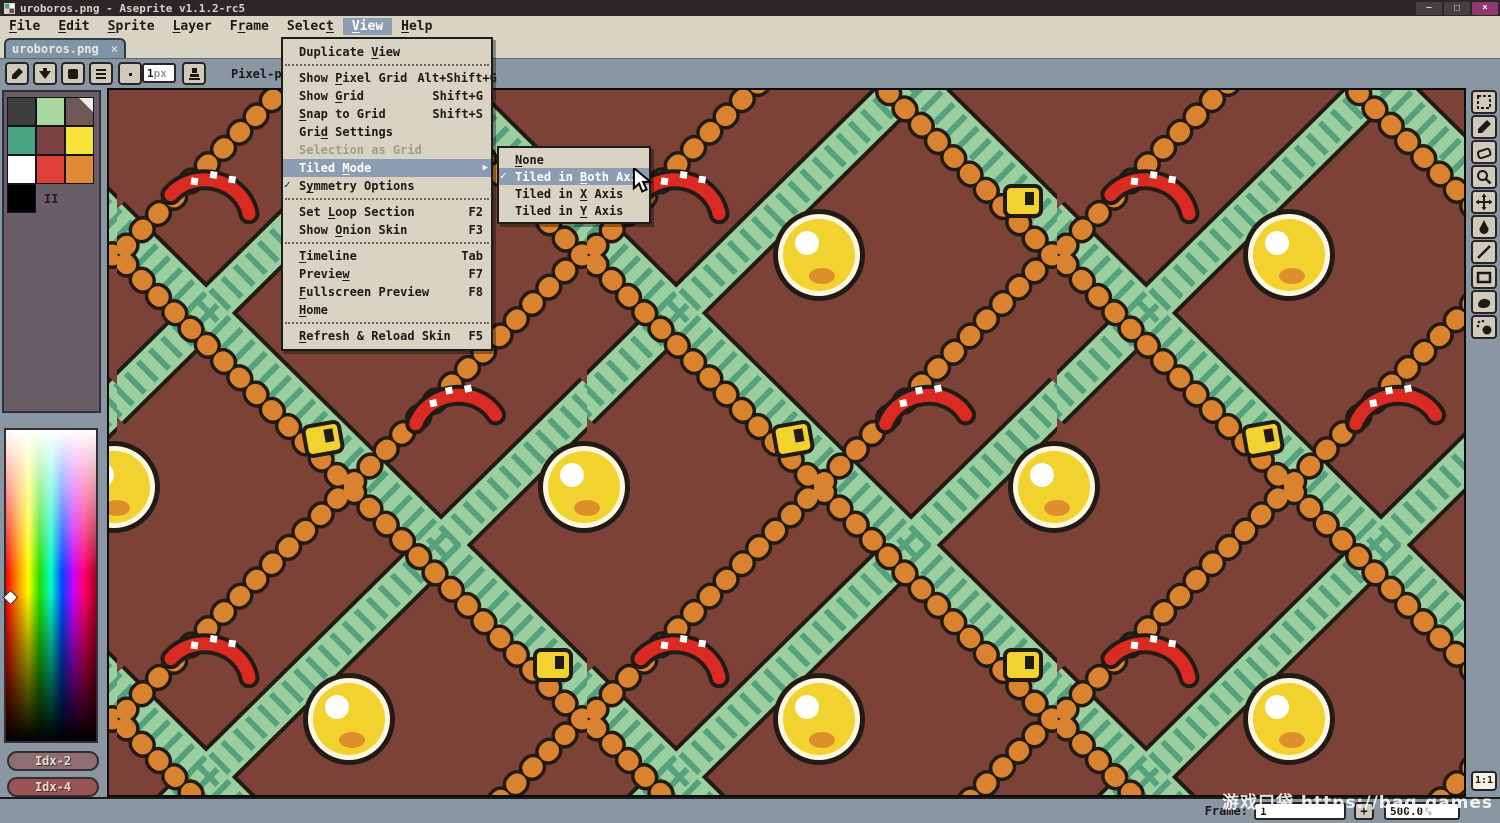  I want to click on menu-file: File, so click(24, 26).